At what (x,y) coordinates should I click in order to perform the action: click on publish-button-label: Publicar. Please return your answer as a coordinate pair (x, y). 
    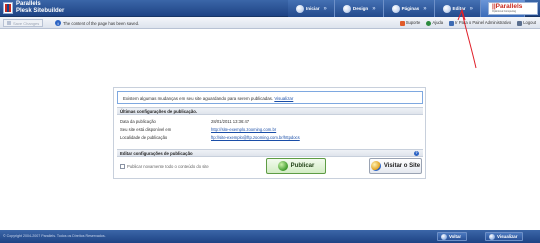
    Looking at the image, I should click on (302, 166).